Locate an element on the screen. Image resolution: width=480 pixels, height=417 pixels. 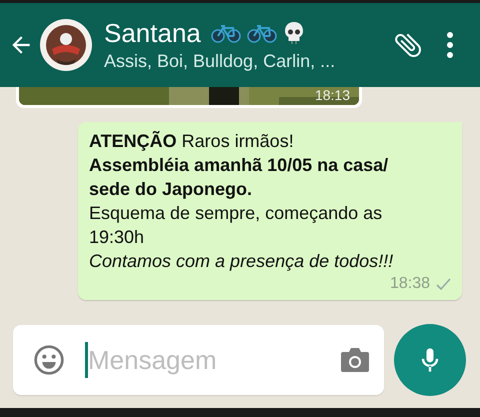
message-time: 18:13 is located at coordinates (332, 95).